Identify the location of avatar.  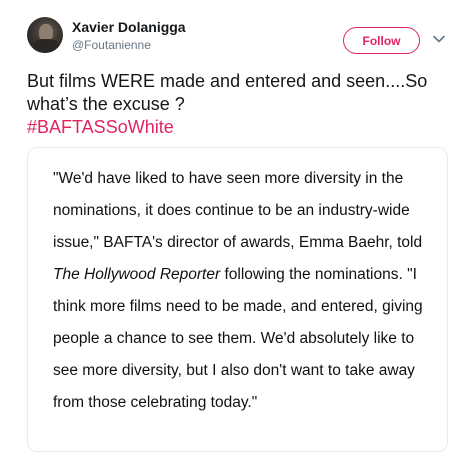
(45, 35).